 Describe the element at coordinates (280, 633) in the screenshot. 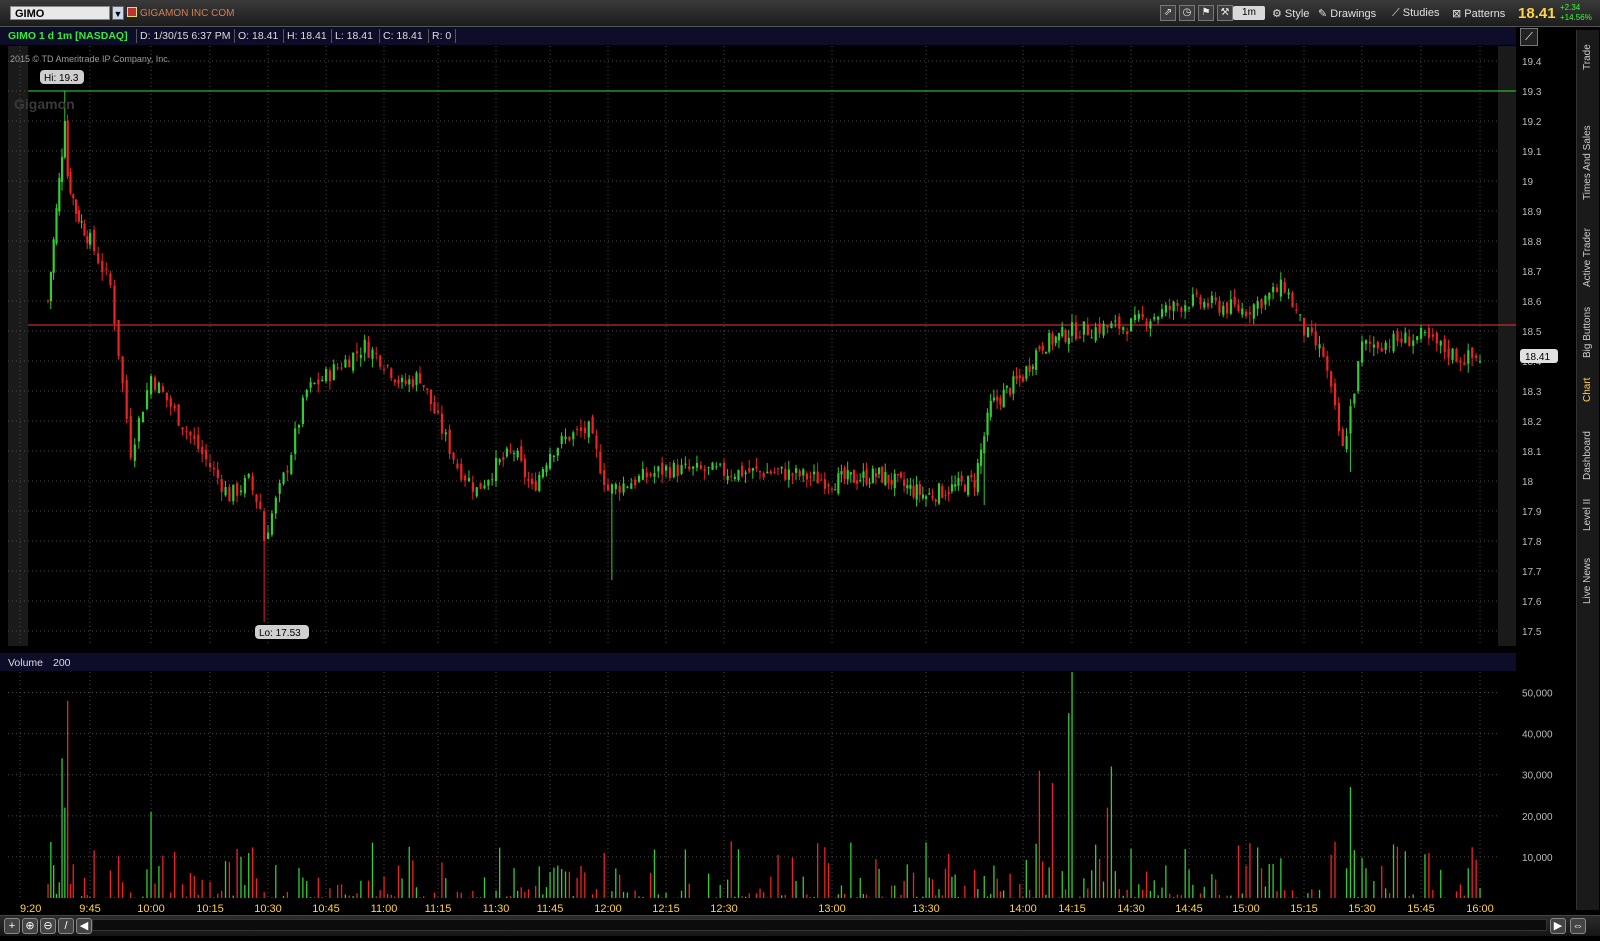

I see `lo-label: Lo: 17.53` at that location.